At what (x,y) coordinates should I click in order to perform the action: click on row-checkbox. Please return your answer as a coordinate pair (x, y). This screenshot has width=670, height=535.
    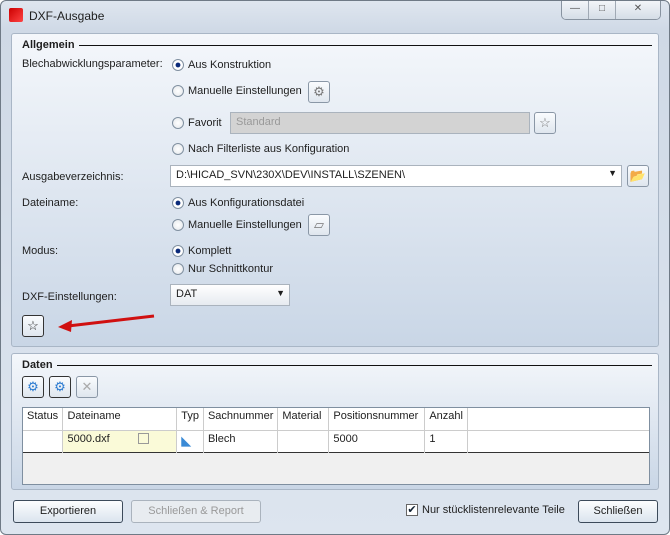
    Looking at the image, I should click on (143, 439).